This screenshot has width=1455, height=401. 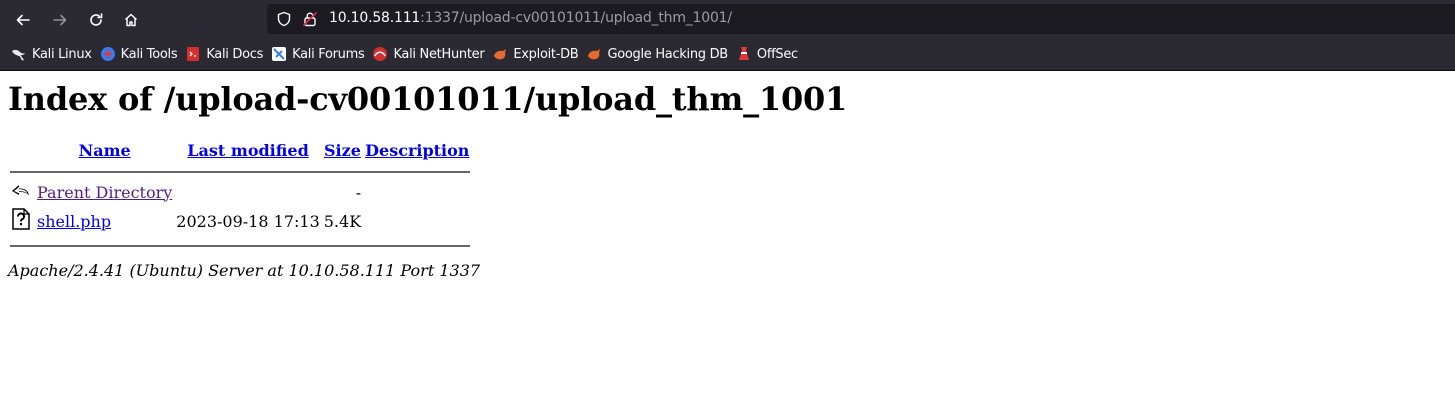 I want to click on bookmark-label: Kali Tools, so click(x=149, y=54).